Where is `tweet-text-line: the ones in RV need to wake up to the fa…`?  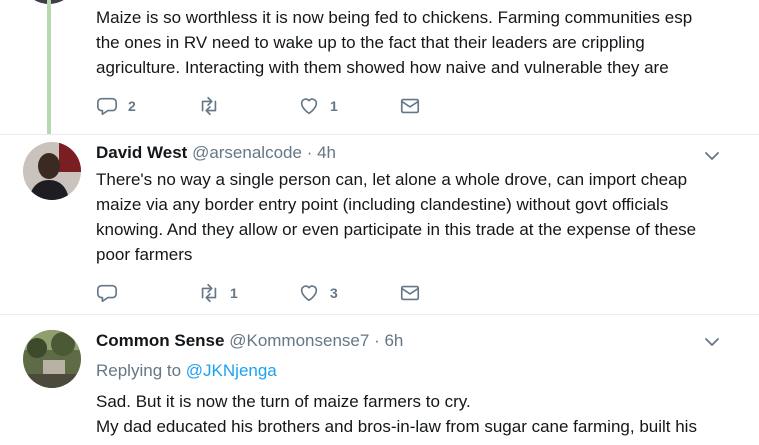 tweet-text-line: the ones in RV need to wake up to the fa… is located at coordinates (370, 42).